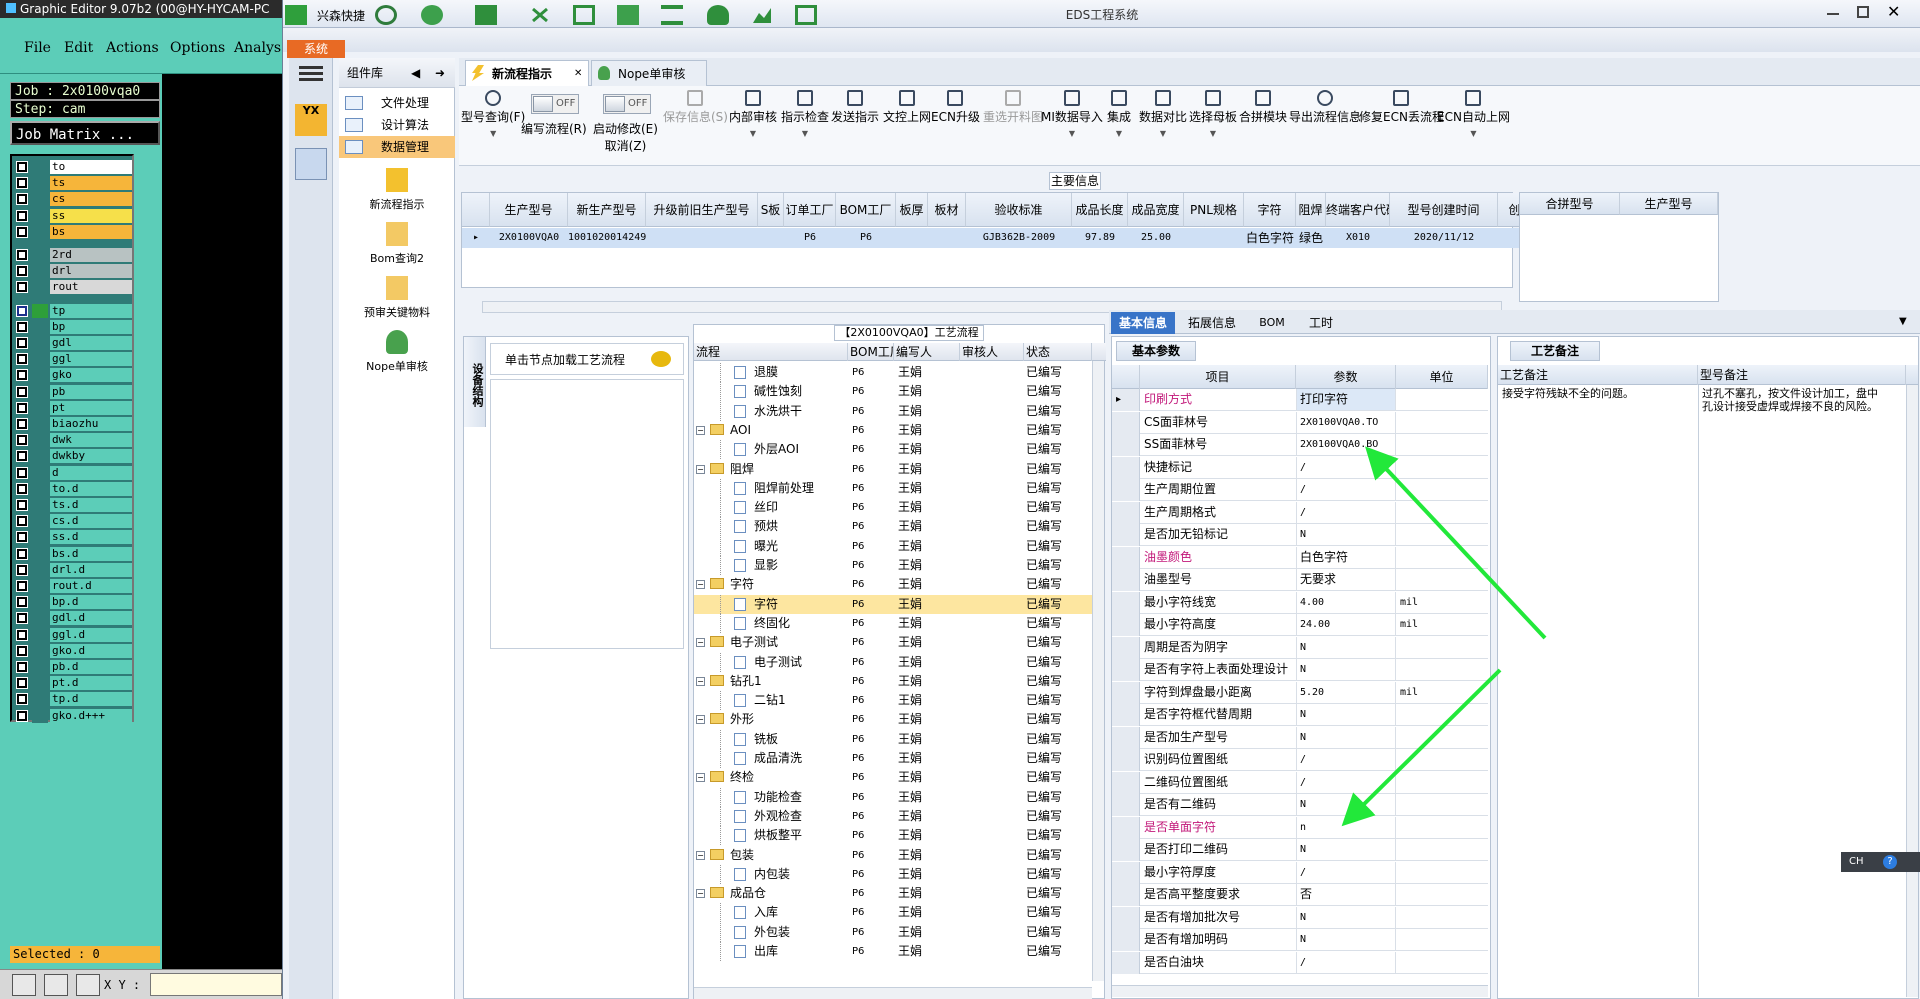  I want to click on flow-row: 碱性蚀刻 P6 王娟 已编写, so click(893, 392).